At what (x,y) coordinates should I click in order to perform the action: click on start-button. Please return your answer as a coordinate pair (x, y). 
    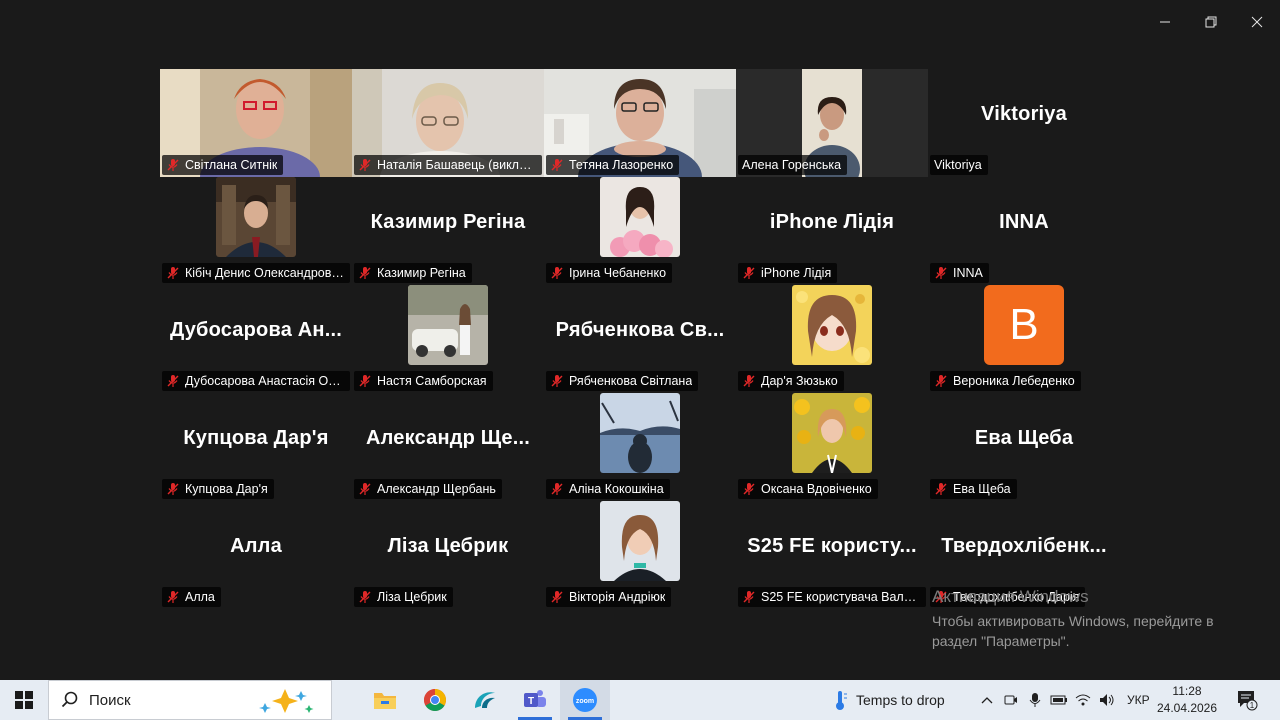
    Looking at the image, I should click on (24, 700).